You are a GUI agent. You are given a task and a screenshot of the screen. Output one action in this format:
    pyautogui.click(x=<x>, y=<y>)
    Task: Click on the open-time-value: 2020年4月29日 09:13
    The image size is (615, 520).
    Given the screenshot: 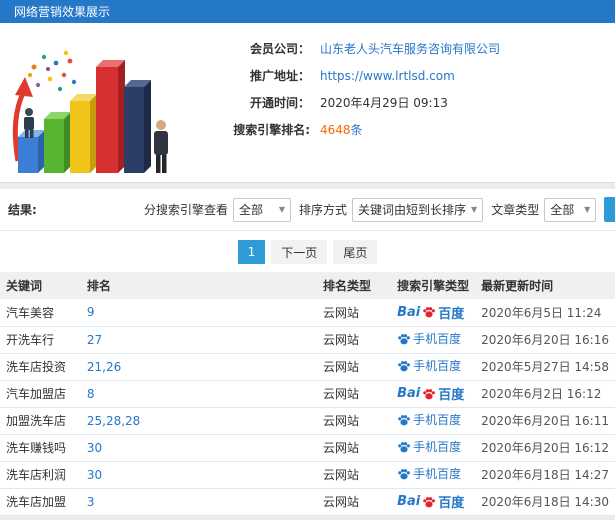 What is the action you would take?
    pyautogui.click(x=384, y=103)
    